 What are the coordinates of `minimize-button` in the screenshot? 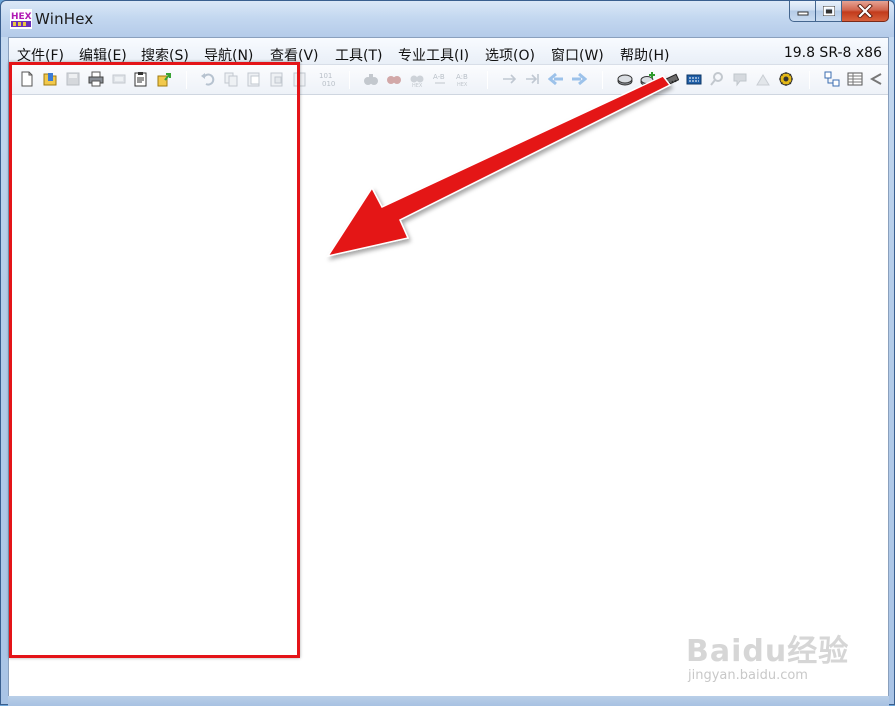 It's located at (802, 11).